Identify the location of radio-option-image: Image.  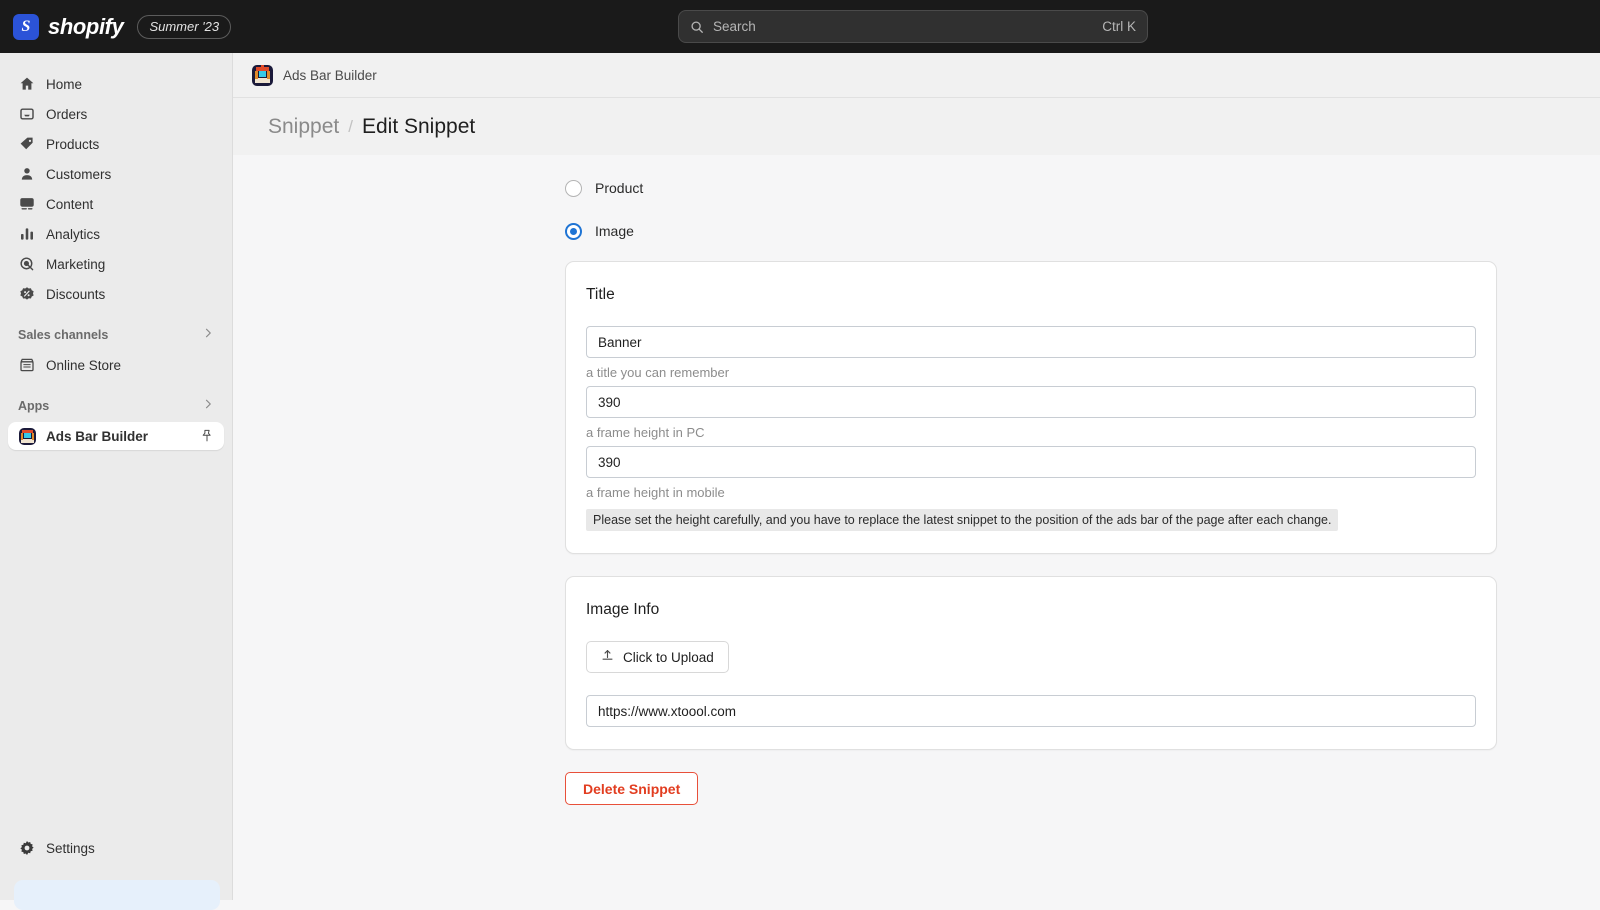
(1031, 231).